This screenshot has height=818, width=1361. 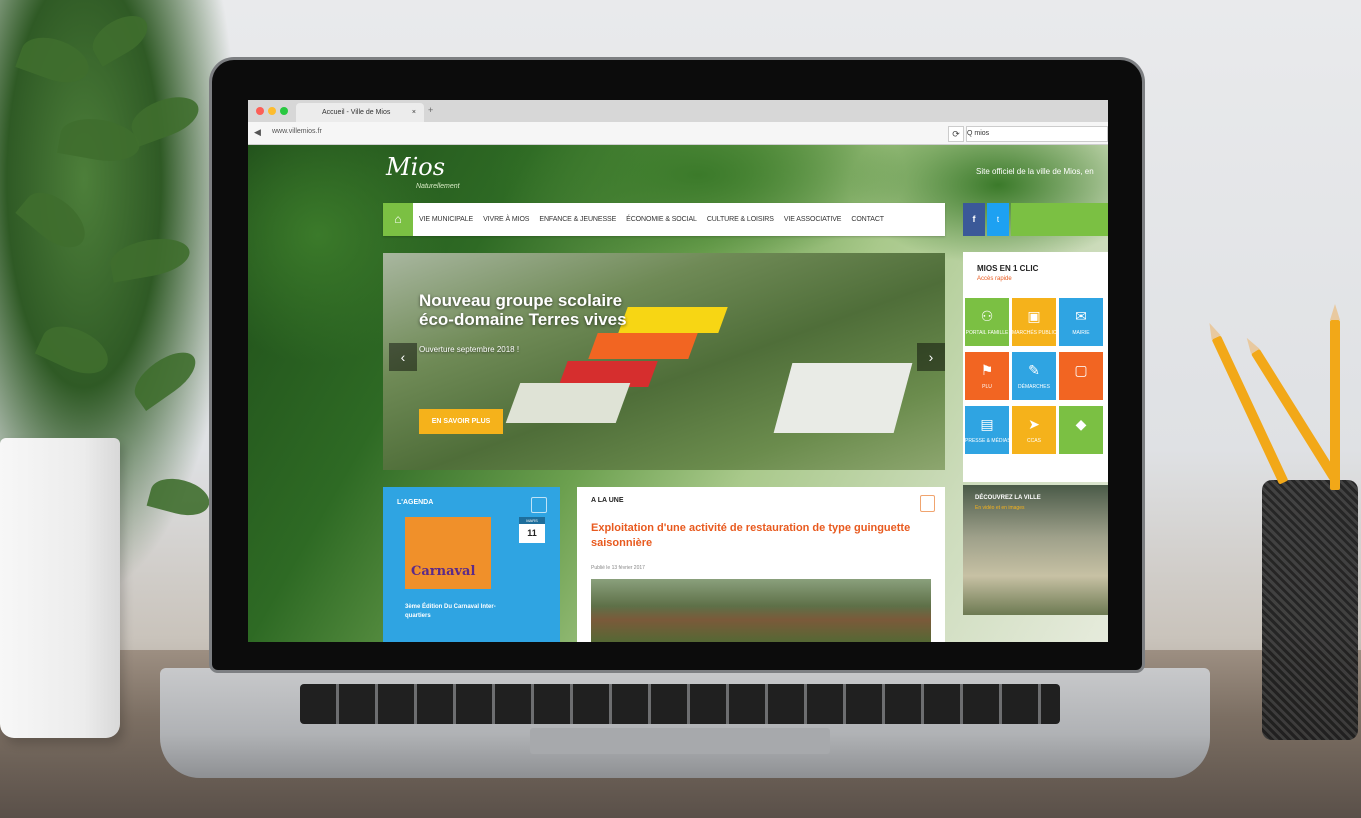 I want to click on facebook-icon: f, so click(x=974, y=219).